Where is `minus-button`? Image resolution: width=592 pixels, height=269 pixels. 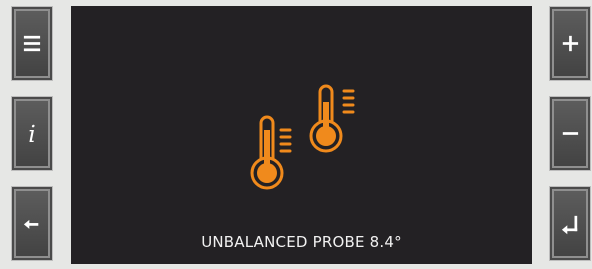 minus-button is located at coordinates (570, 133).